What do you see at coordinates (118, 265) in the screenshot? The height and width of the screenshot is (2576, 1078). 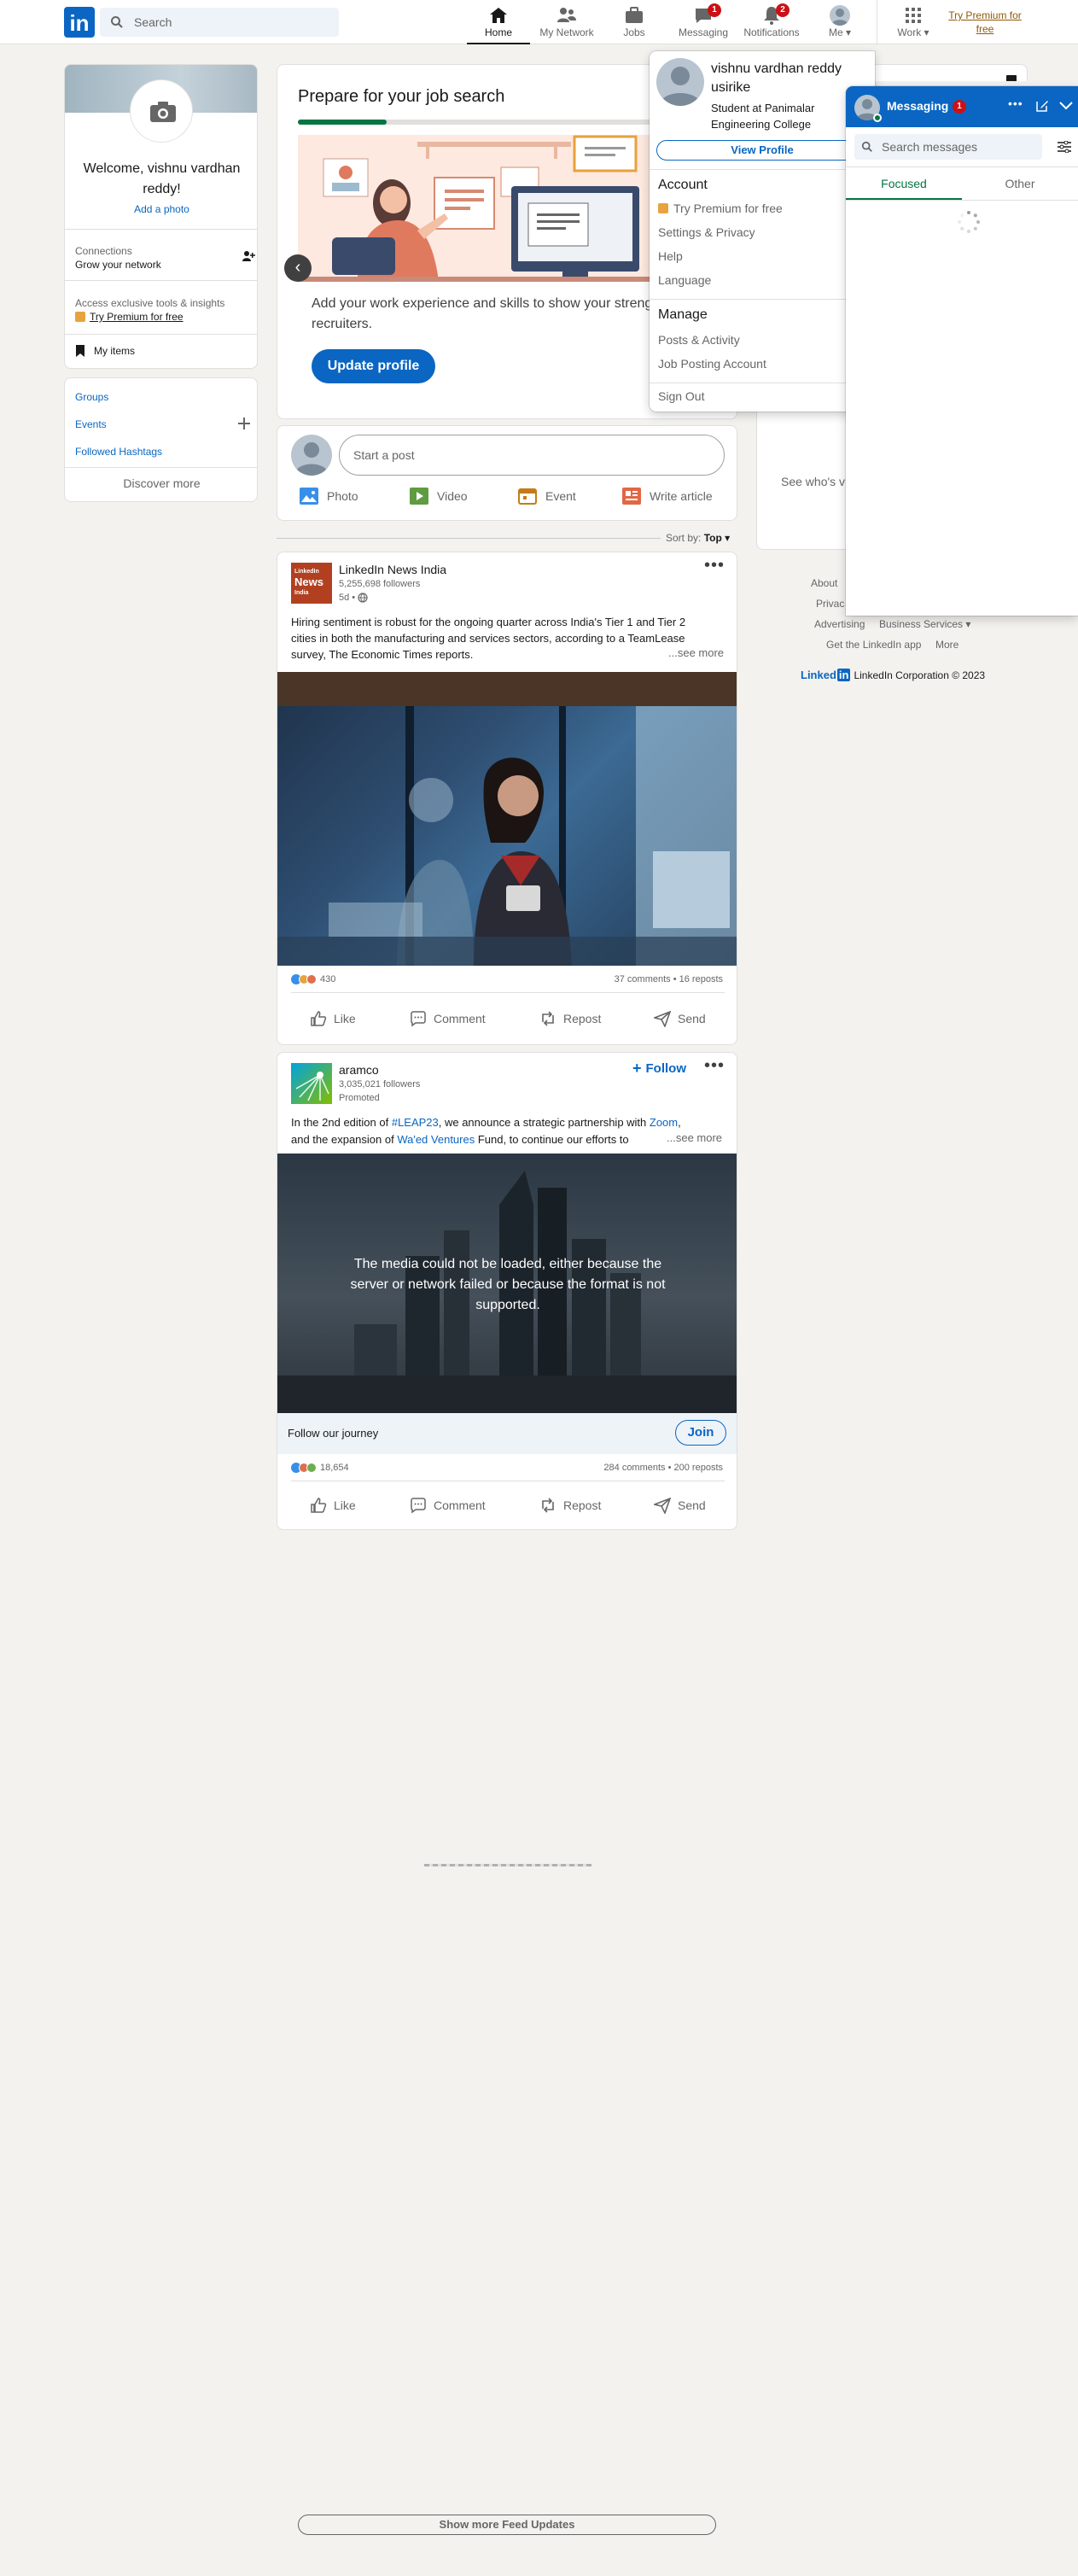 I see `grow-network-label: Grow your network` at bounding box center [118, 265].